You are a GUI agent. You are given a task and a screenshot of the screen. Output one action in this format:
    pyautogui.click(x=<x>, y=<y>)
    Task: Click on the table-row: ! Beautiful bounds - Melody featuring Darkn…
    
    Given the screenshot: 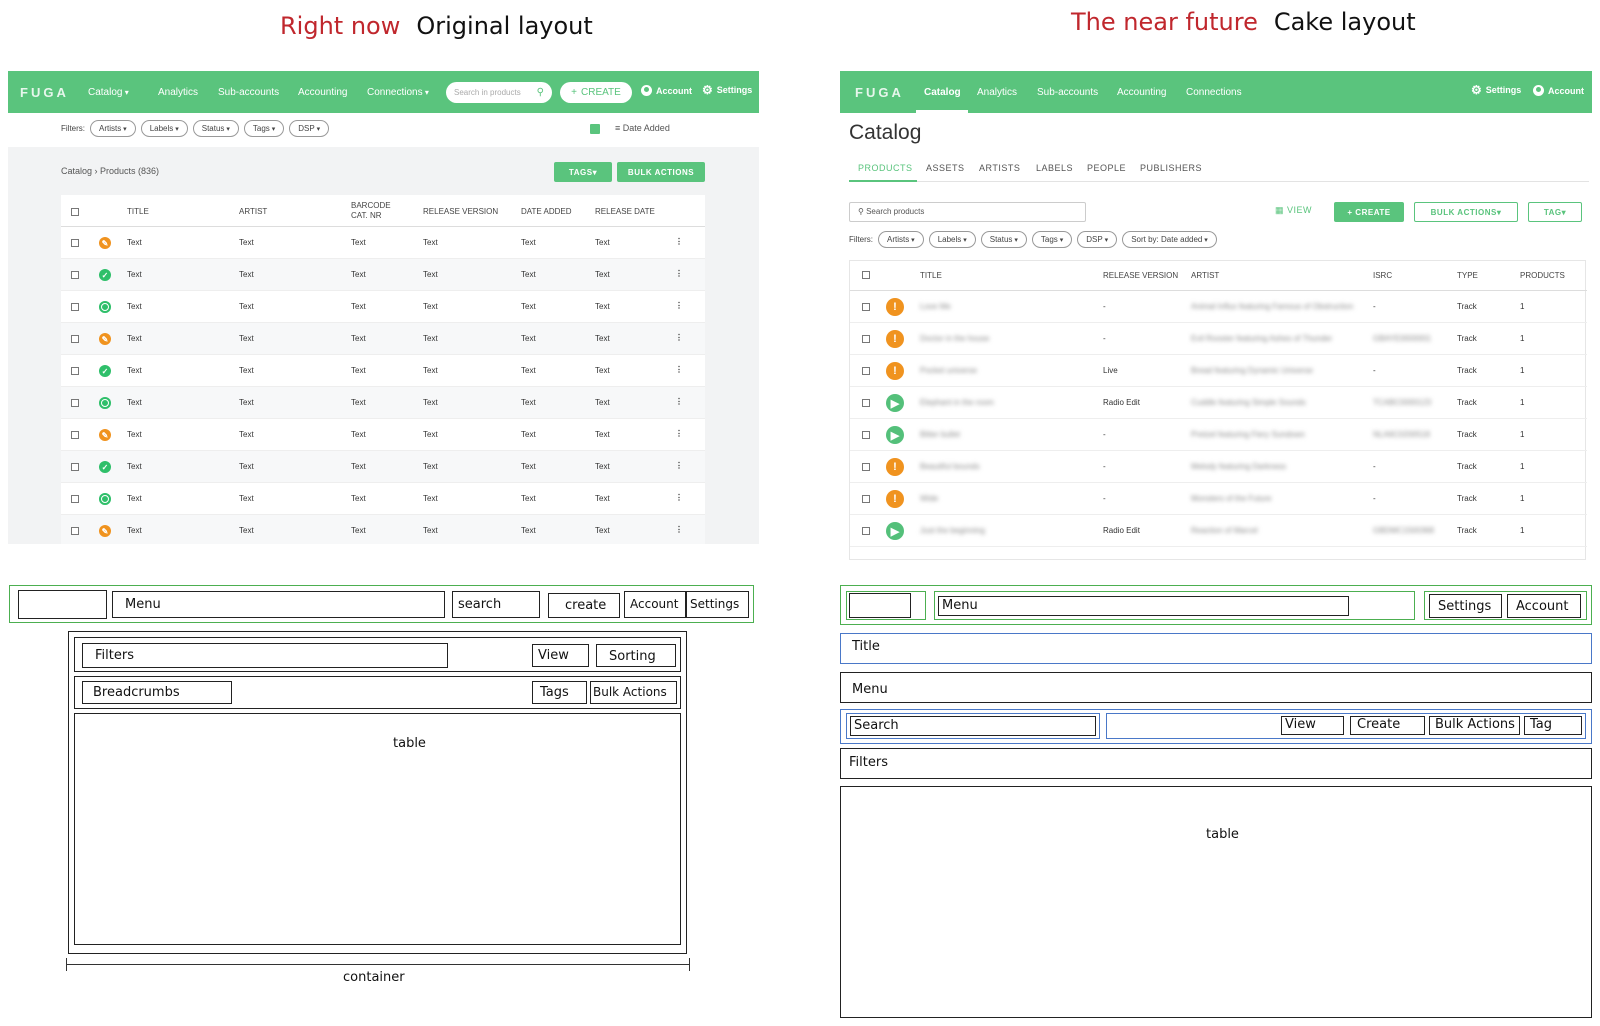 What is the action you would take?
    pyautogui.click(x=1218, y=467)
    